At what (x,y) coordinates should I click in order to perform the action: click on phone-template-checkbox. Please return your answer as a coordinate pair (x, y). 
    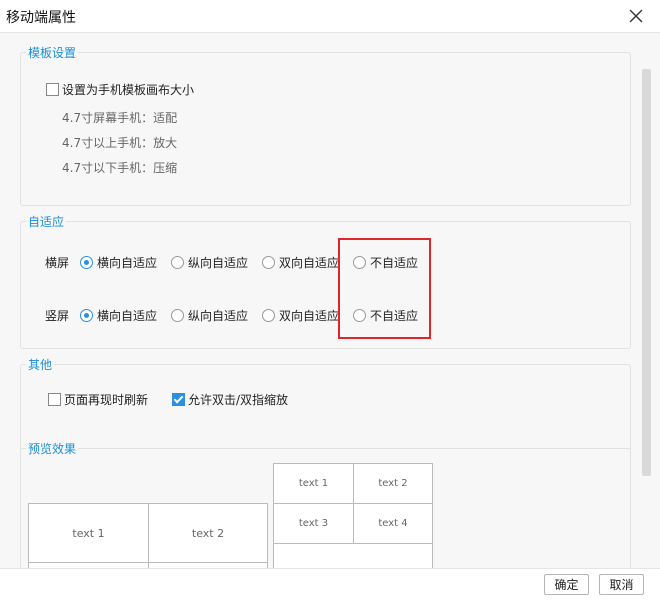
    Looking at the image, I should click on (52, 89).